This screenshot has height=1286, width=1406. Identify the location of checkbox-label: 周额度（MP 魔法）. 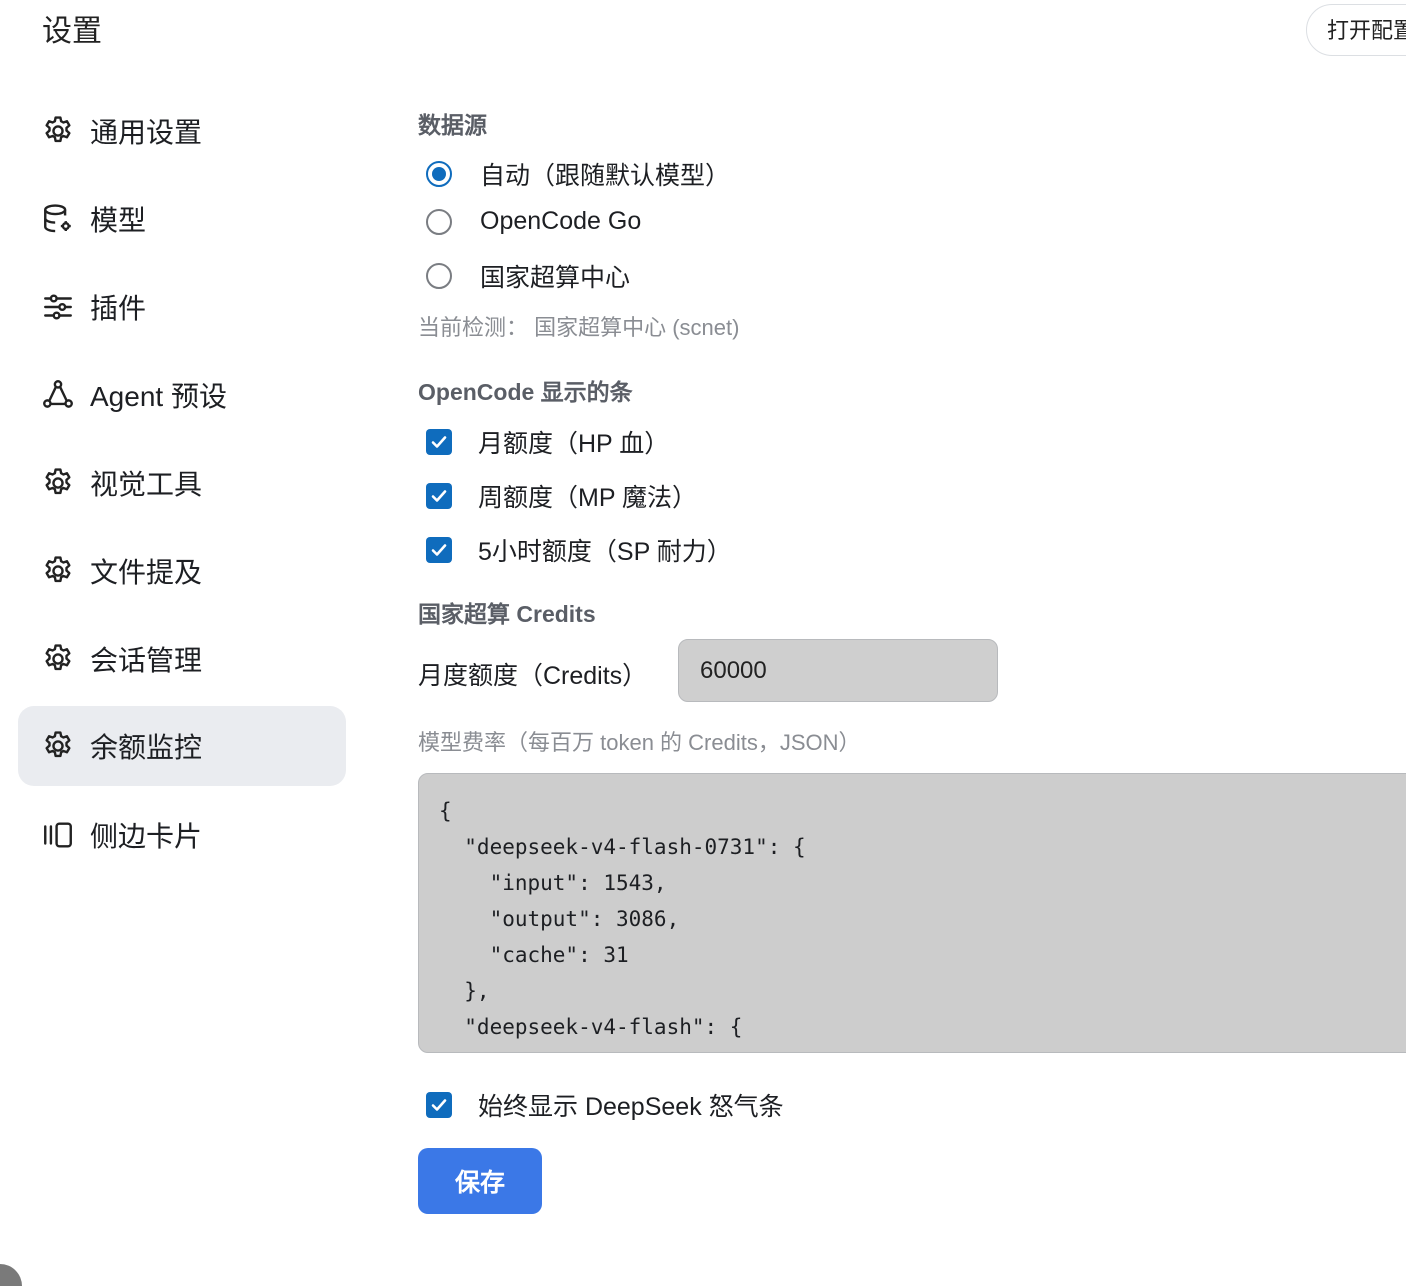
(587, 498).